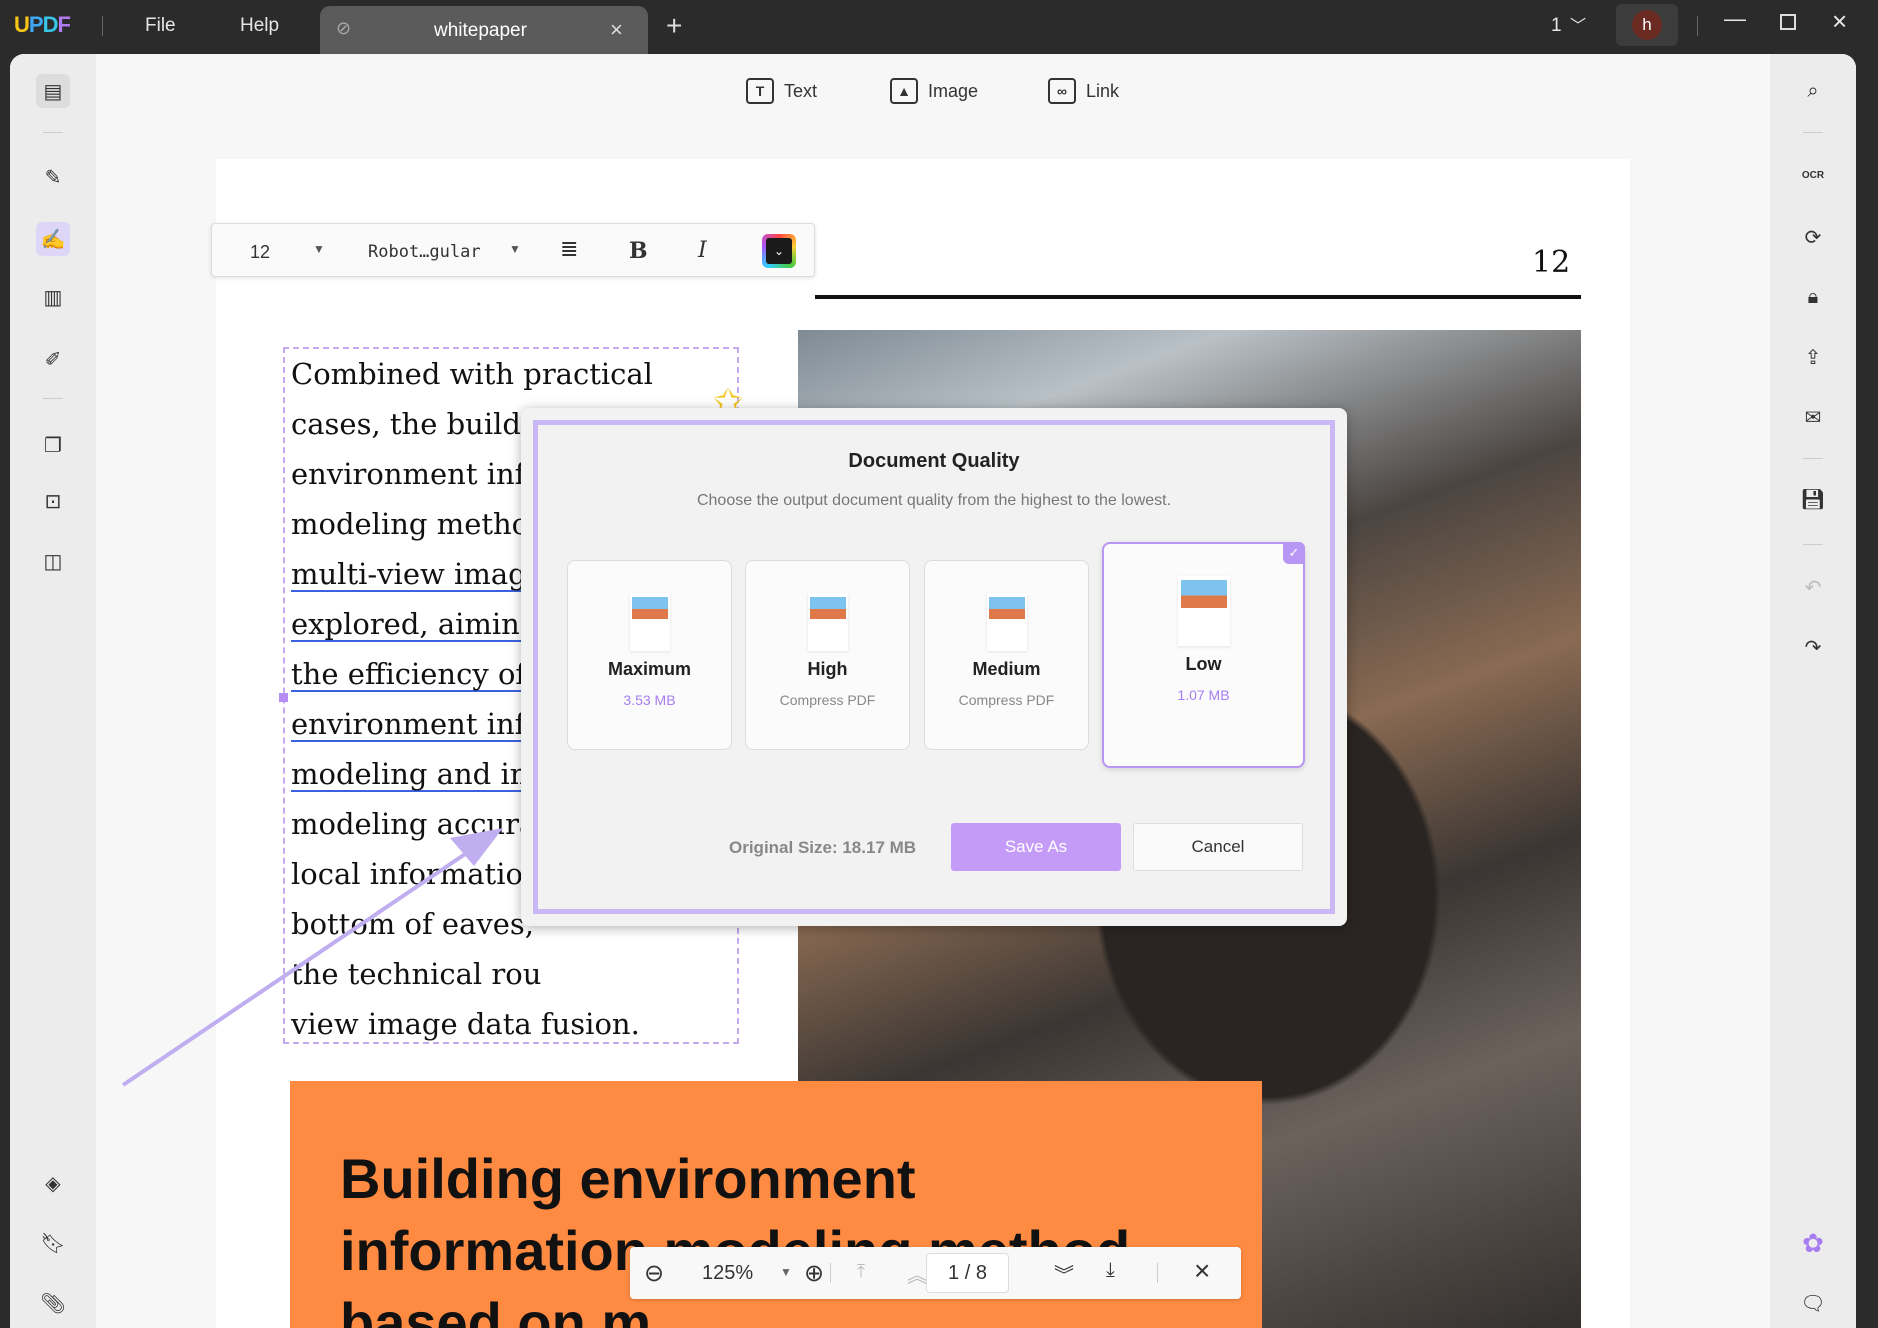 This screenshot has height=1328, width=1878. Describe the element at coordinates (1813, 417) in the screenshot. I see `email-icon: ✉` at that location.